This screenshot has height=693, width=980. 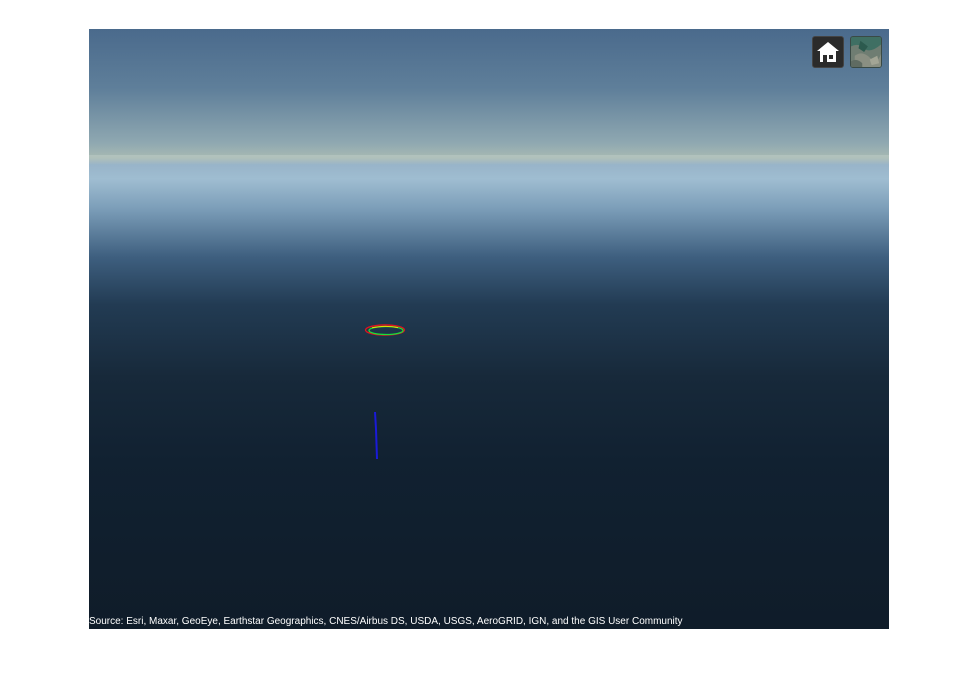 I want to click on basemap-imagery-icon, so click(x=866, y=52).